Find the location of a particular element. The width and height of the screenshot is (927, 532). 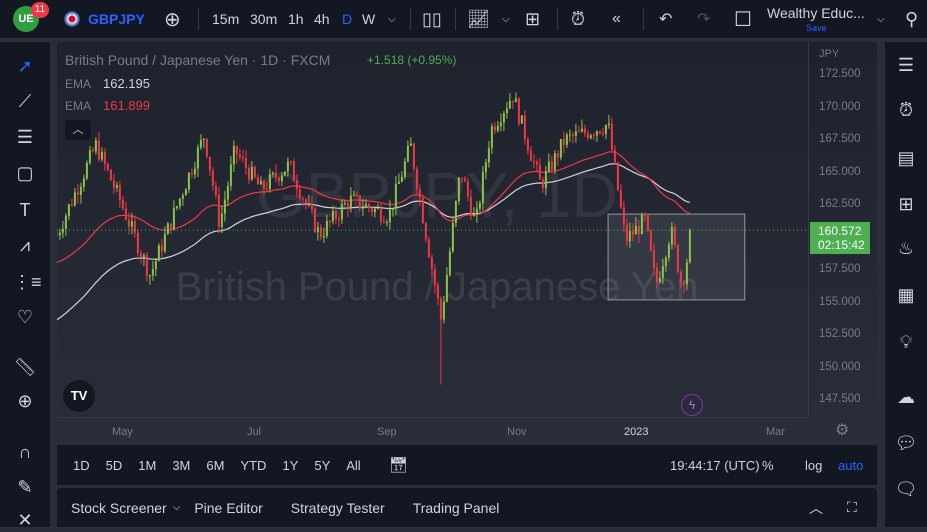

patterns-icon: ⩘ is located at coordinates (25, 245).